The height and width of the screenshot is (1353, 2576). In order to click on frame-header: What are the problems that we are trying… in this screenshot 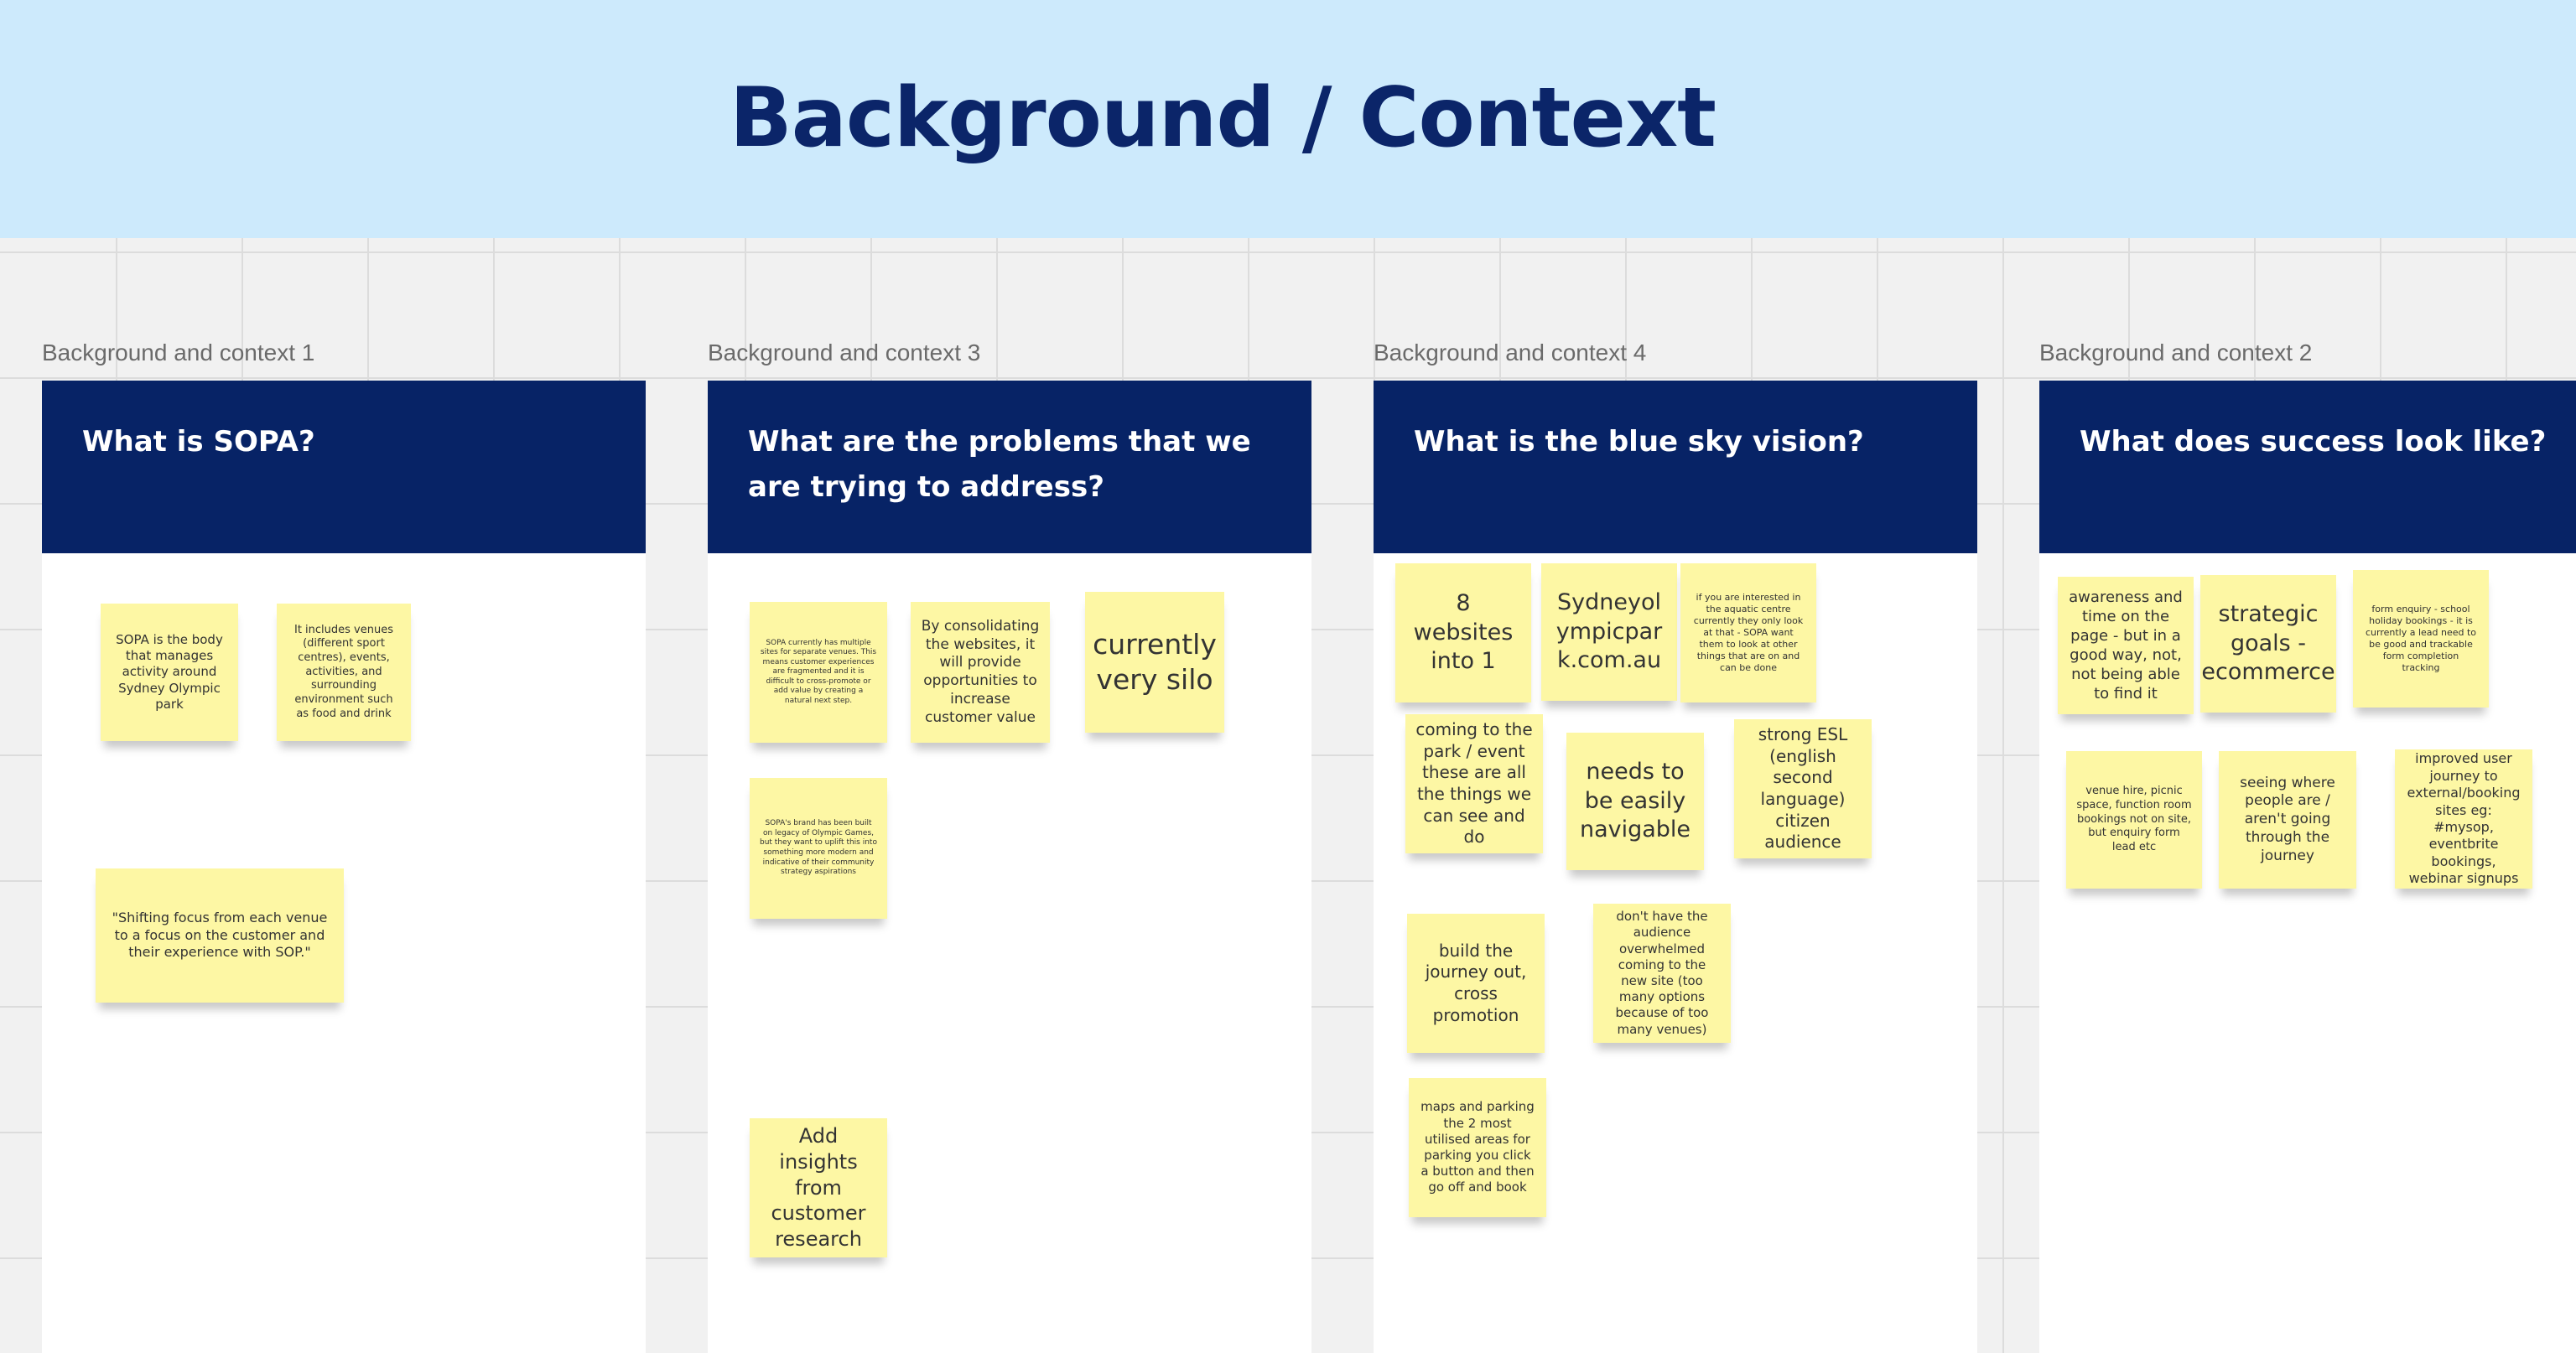, I will do `click(1010, 467)`.